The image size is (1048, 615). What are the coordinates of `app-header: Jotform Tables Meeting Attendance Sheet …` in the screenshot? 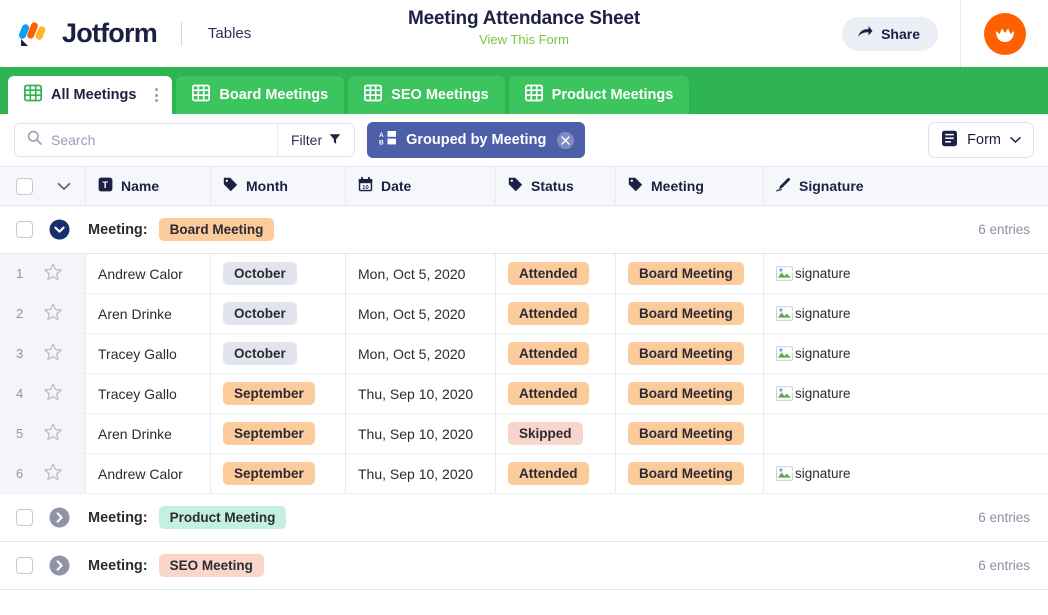 It's located at (524, 35).